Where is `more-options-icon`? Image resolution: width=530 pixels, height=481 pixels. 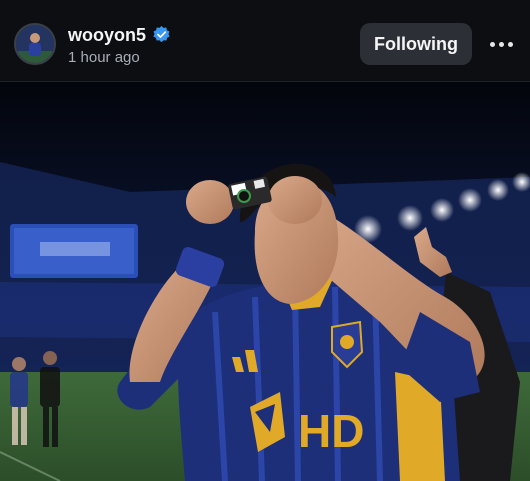 more-options-icon is located at coordinates (501, 44).